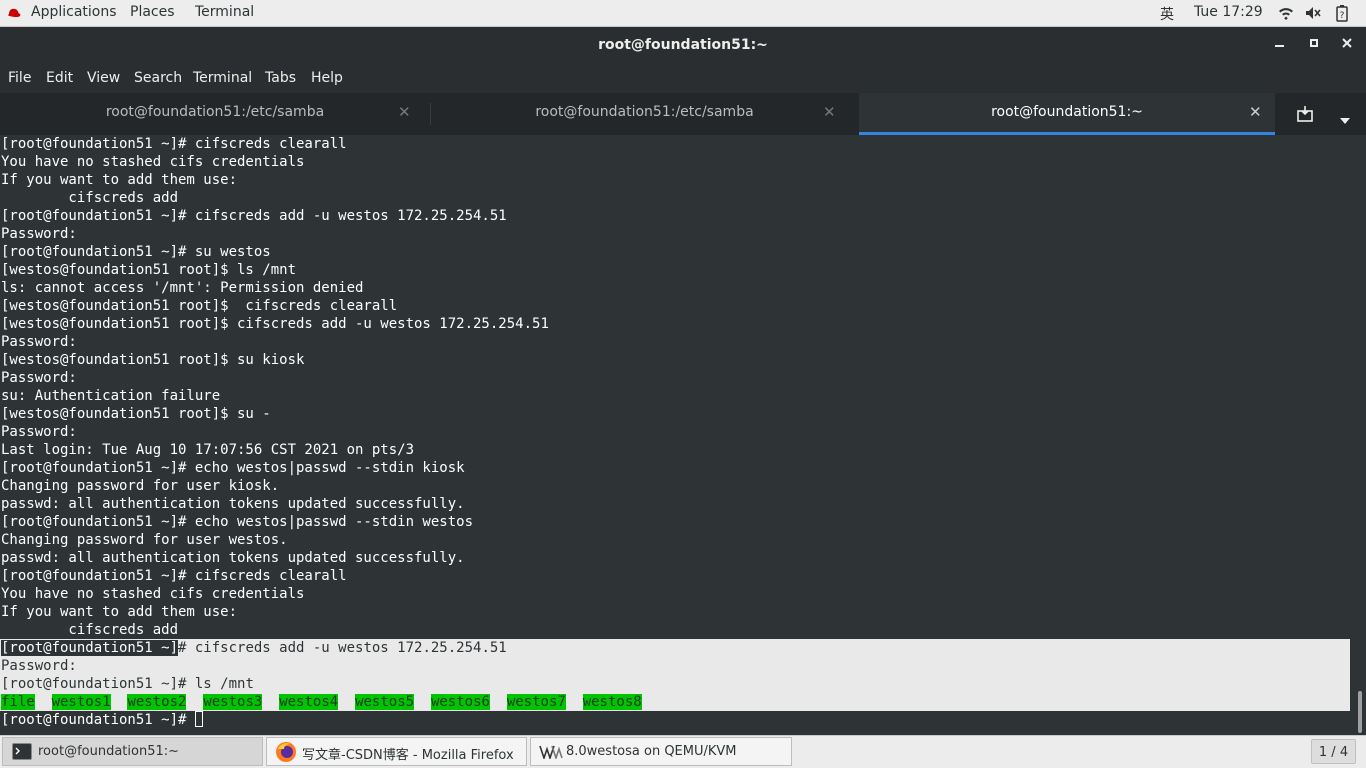  I want to click on taskbar-item-firefox: 写文章-CSDN博客 - Mozilla Firefox, so click(396, 751).